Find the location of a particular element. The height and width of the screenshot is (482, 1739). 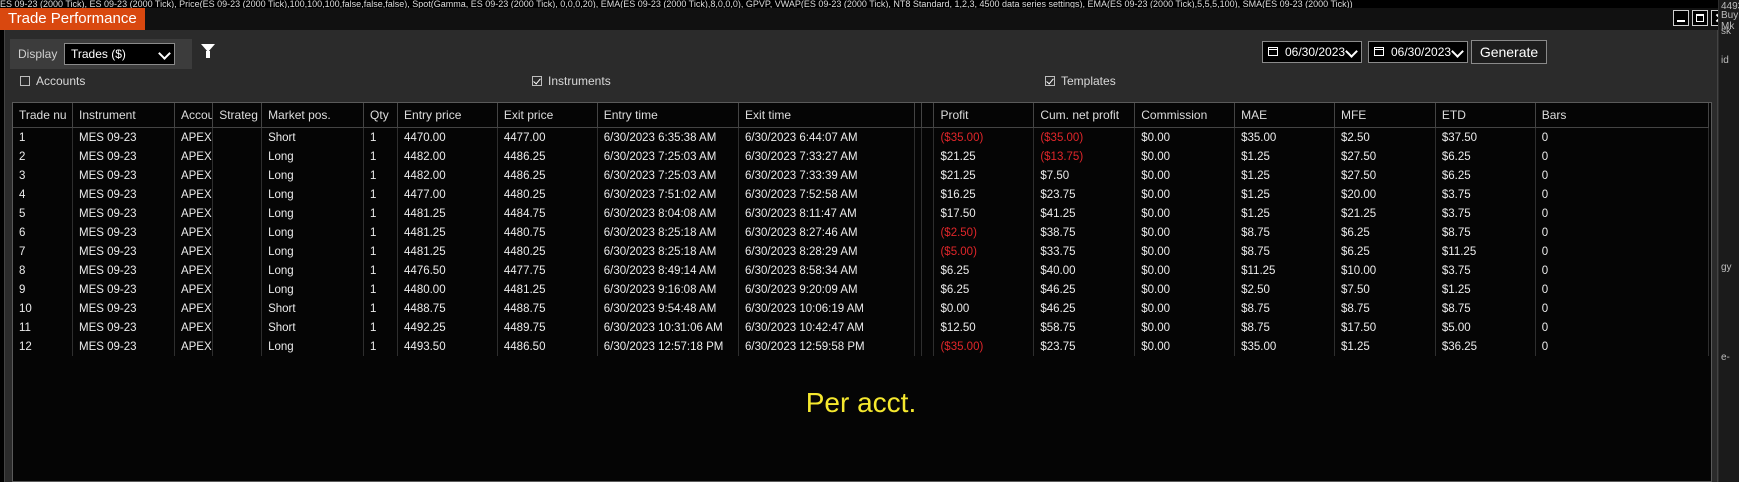

table-cell: MES 09-23 is located at coordinates (123, 213).